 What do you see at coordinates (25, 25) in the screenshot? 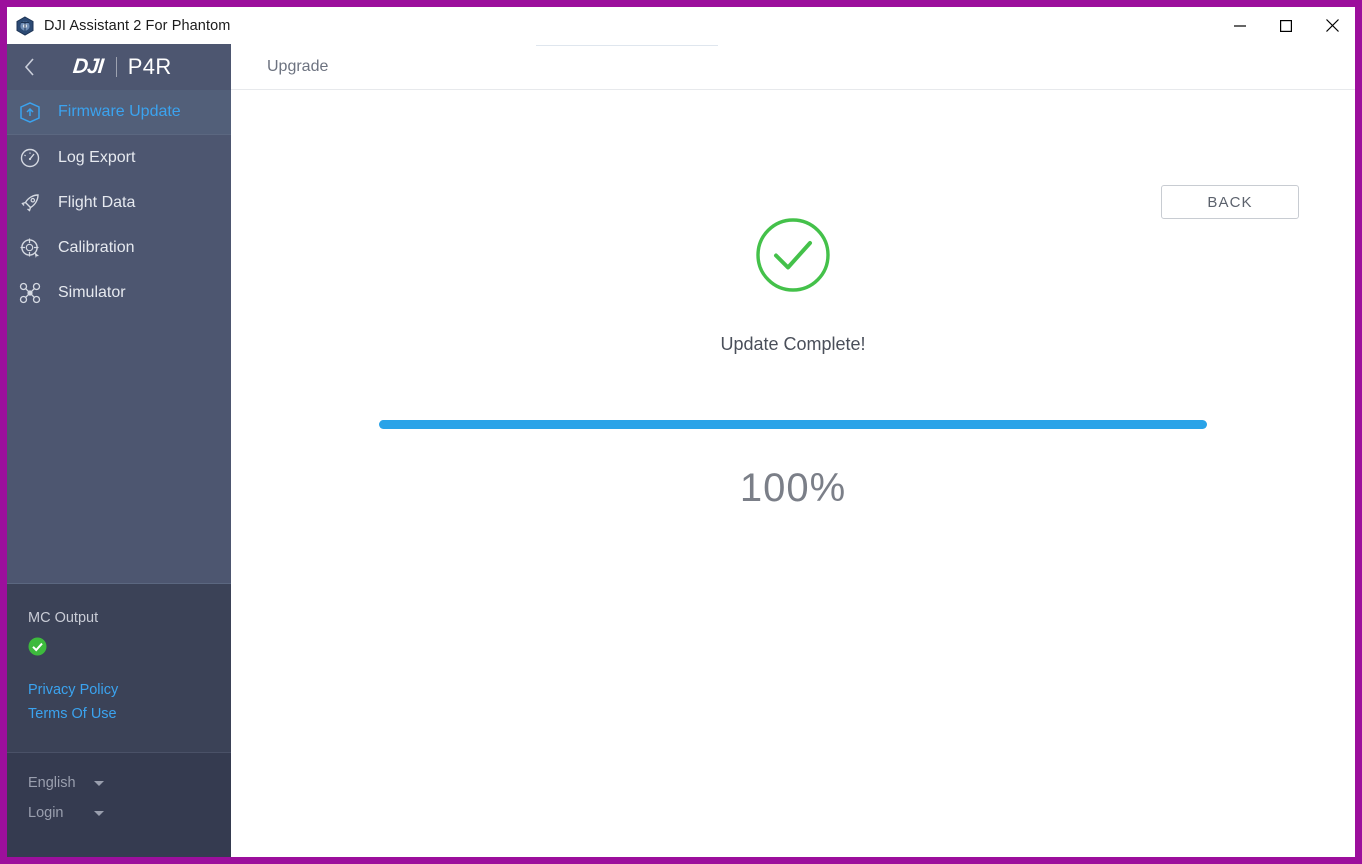
I see `drone-hex-icon` at bounding box center [25, 25].